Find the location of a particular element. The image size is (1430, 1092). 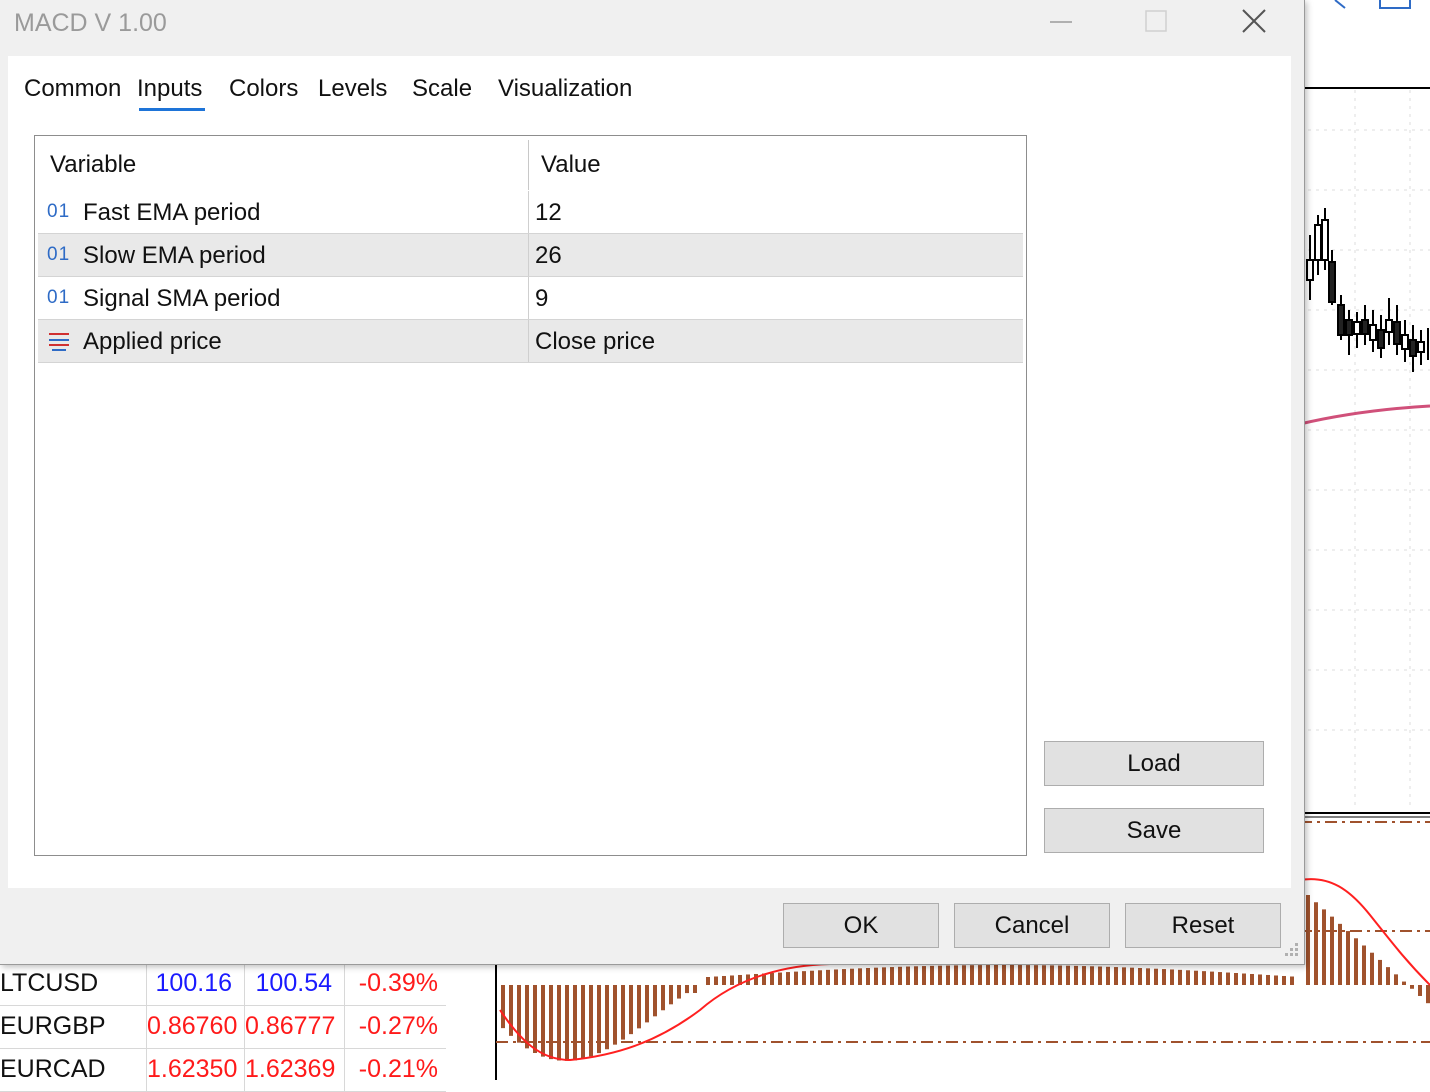

active-tab-indicator is located at coordinates (172, 109).